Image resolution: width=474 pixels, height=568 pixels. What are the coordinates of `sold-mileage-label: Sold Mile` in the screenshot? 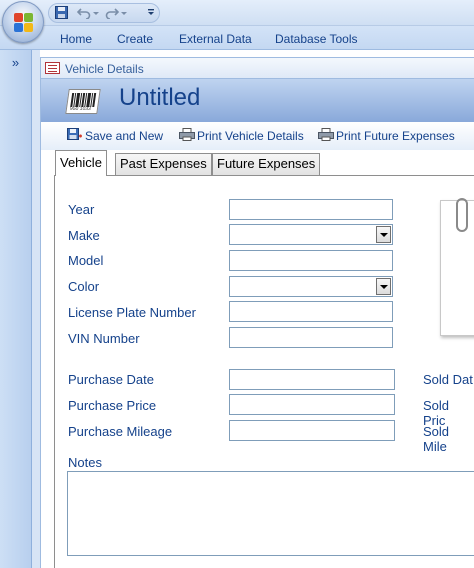 It's located at (436, 439).